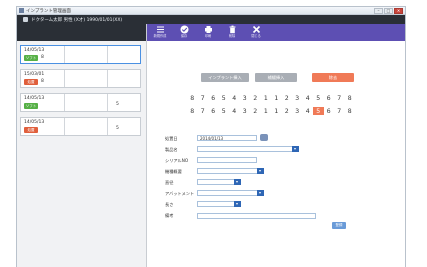  I want to click on print-button: 印刷, so click(208, 32).